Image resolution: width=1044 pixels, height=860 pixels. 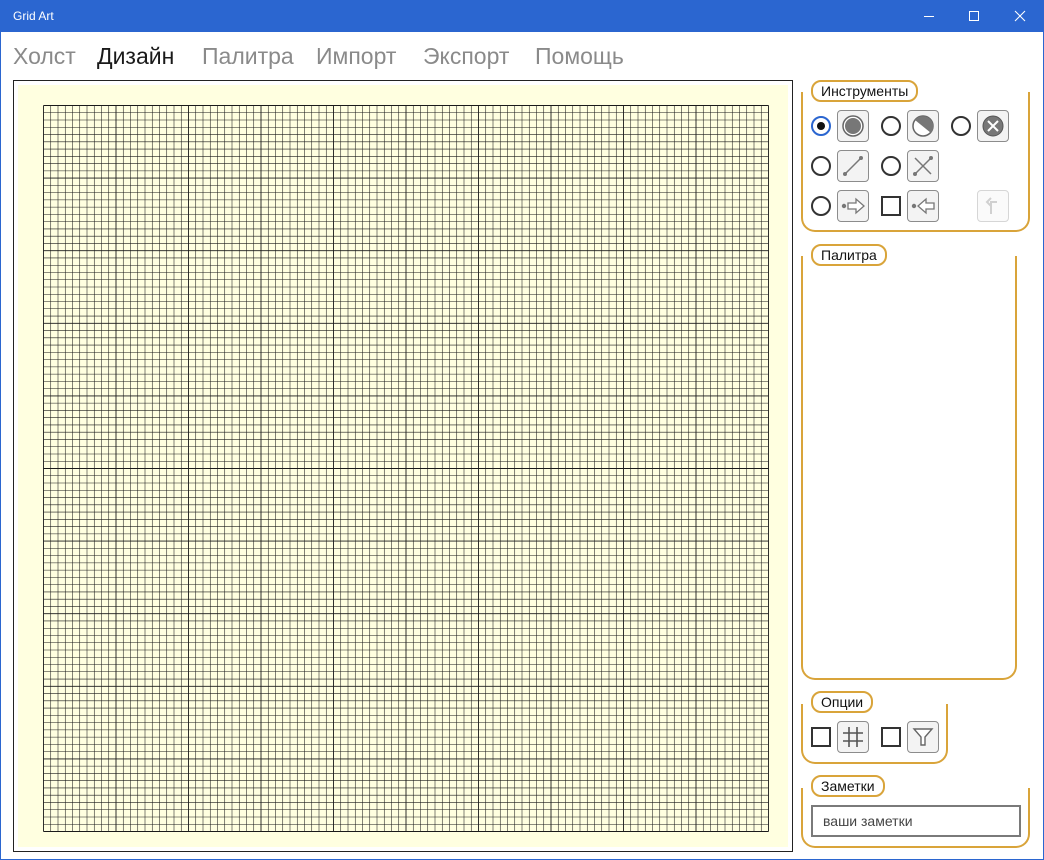 What do you see at coordinates (821, 206) in the screenshot?
I see `tool-arrow-right-radio` at bounding box center [821, 206].